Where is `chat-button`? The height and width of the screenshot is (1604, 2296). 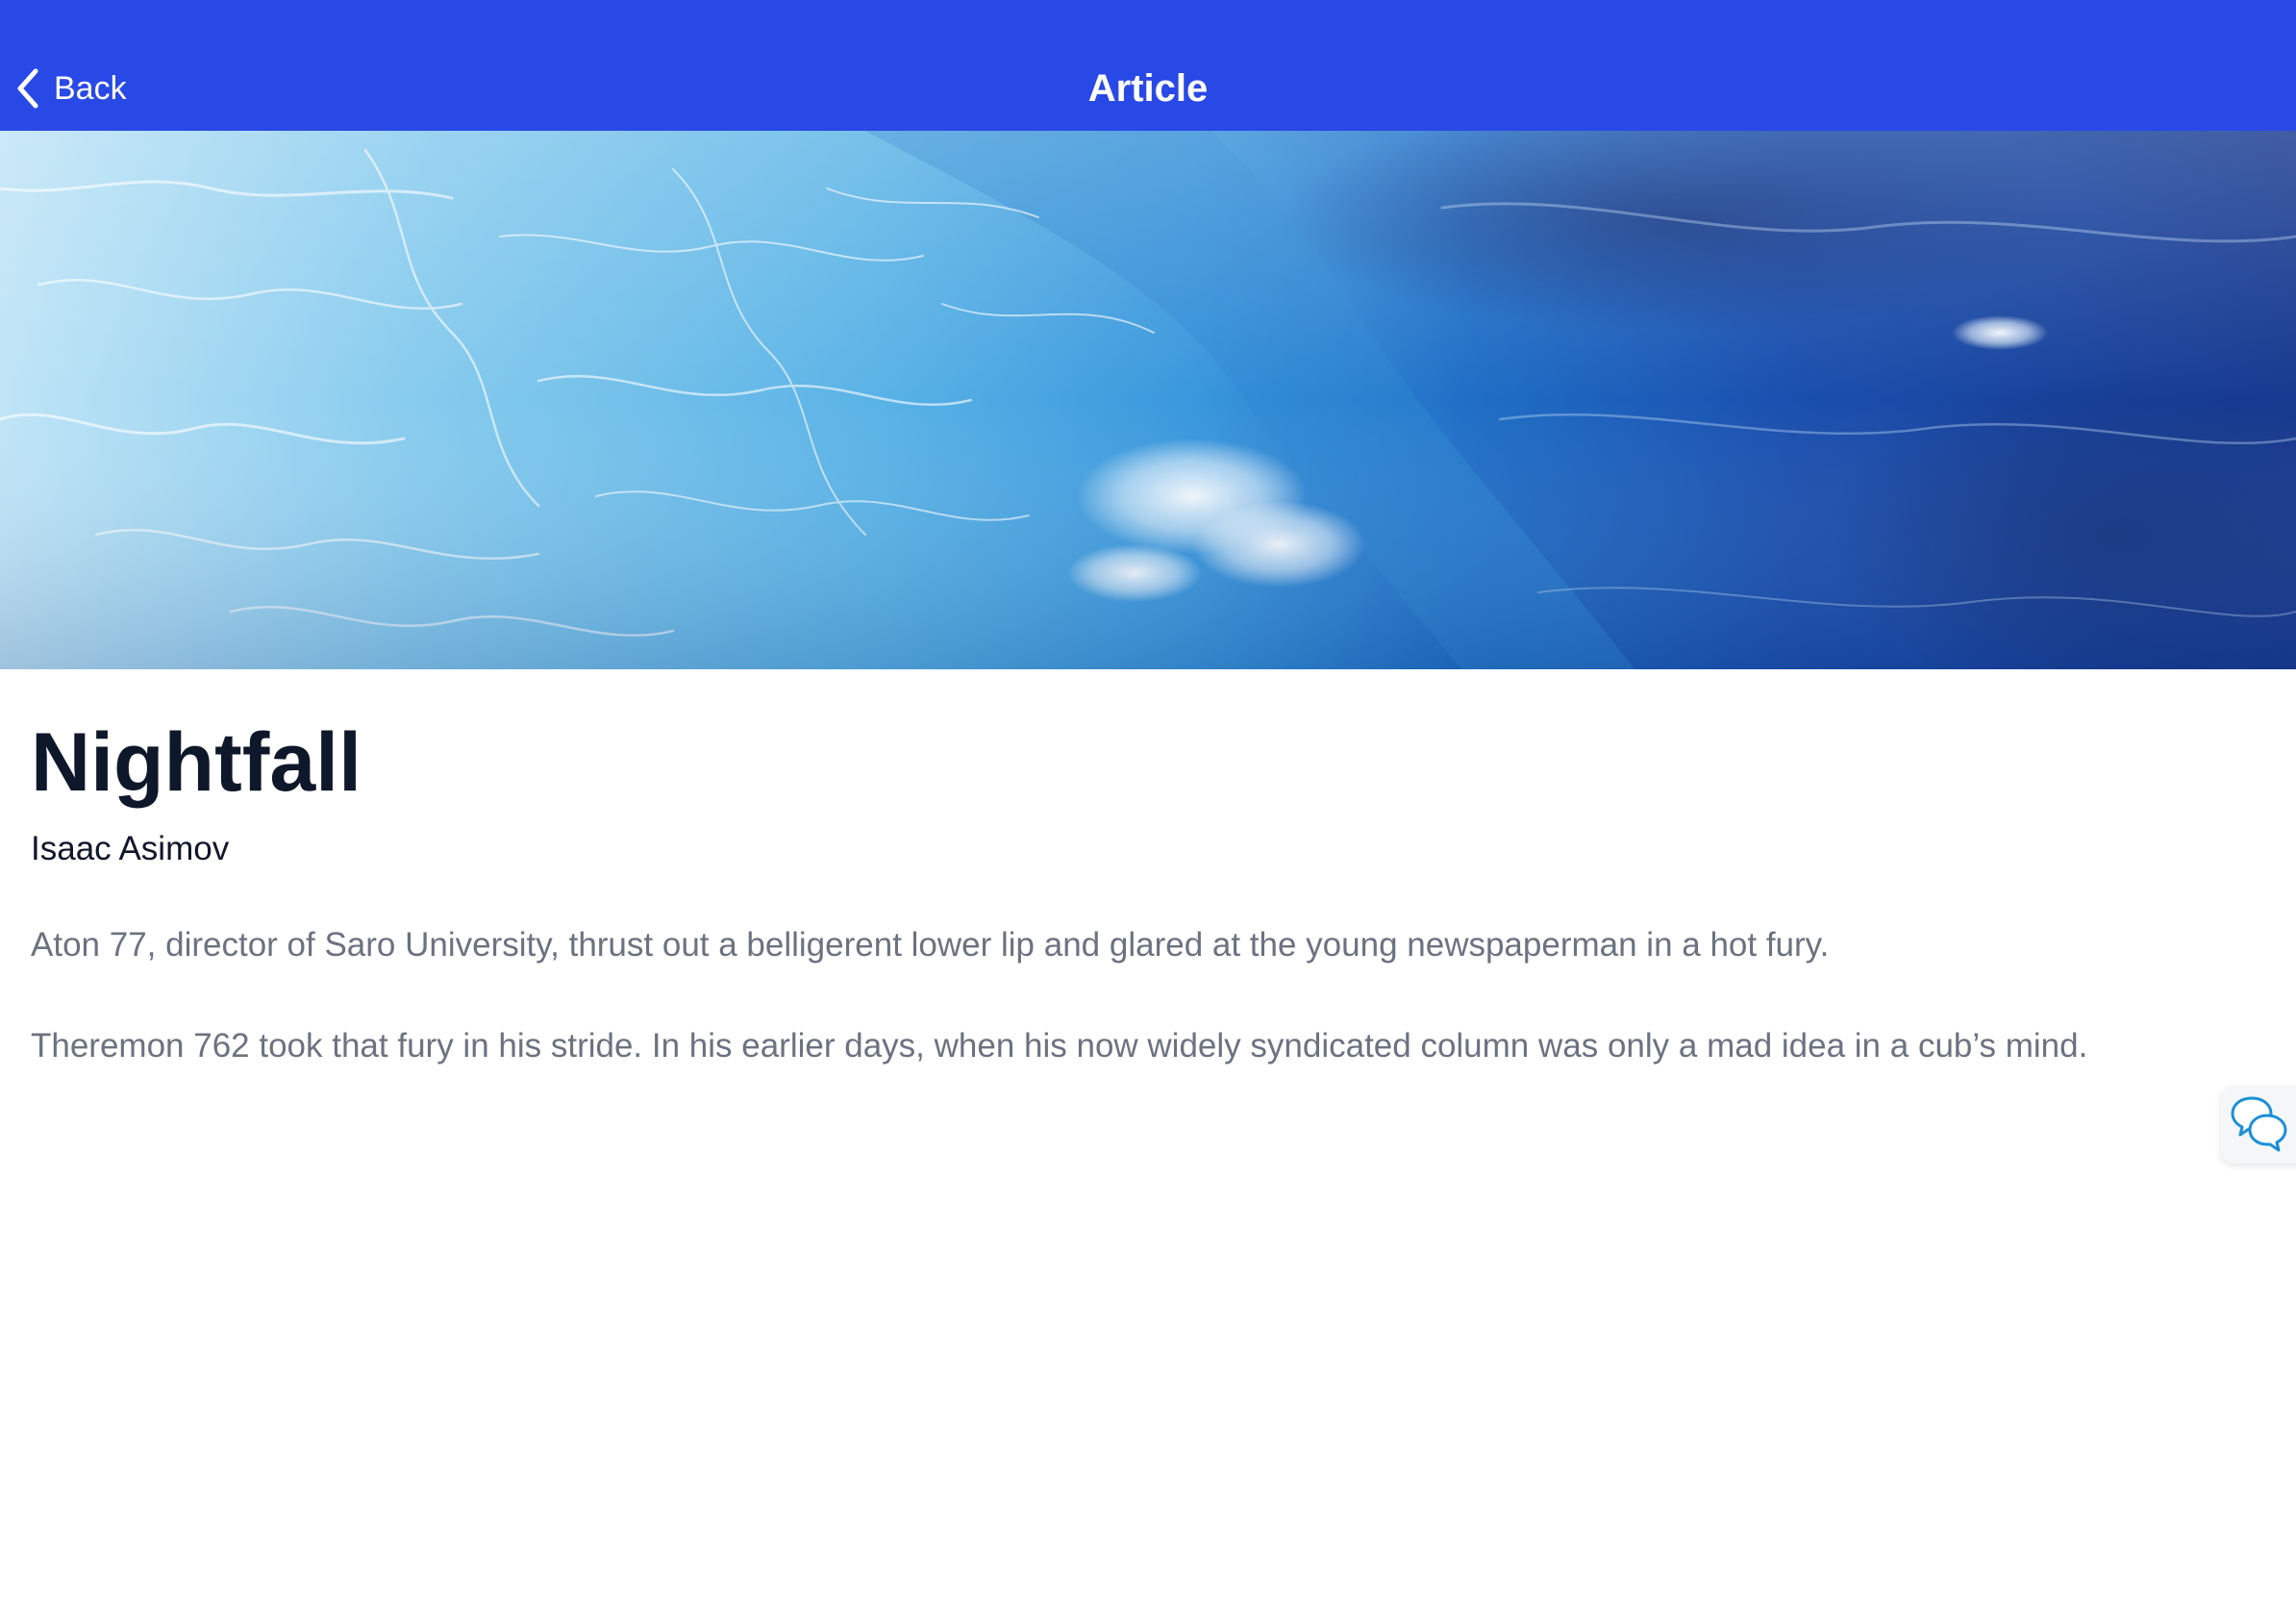
chat-button is located at coordinates (2258, 1125).